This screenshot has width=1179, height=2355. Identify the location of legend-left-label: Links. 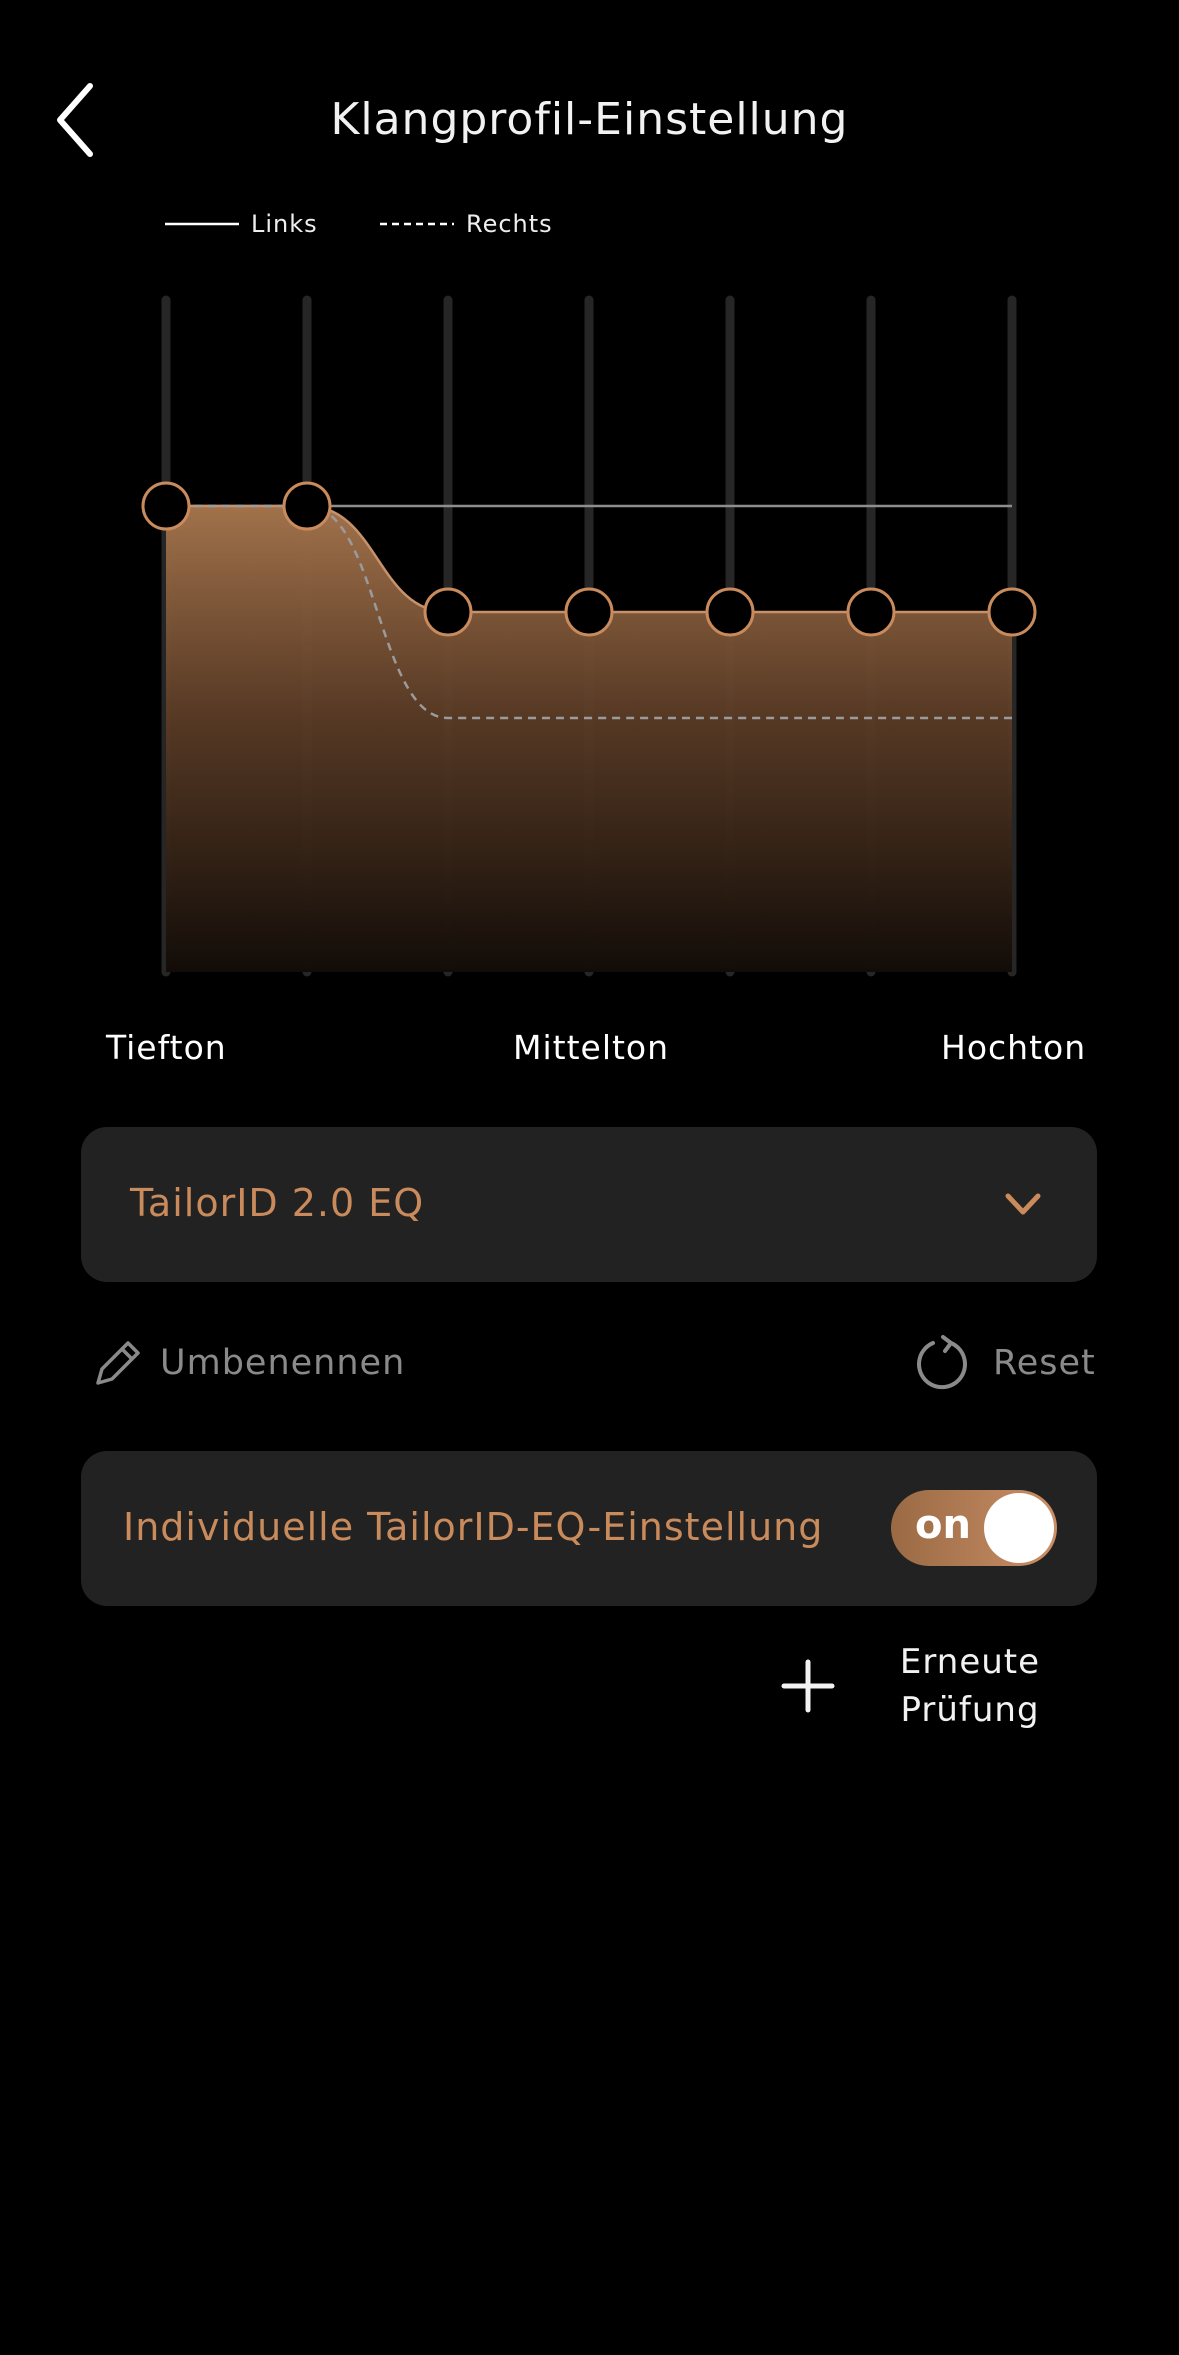
(284, 224).